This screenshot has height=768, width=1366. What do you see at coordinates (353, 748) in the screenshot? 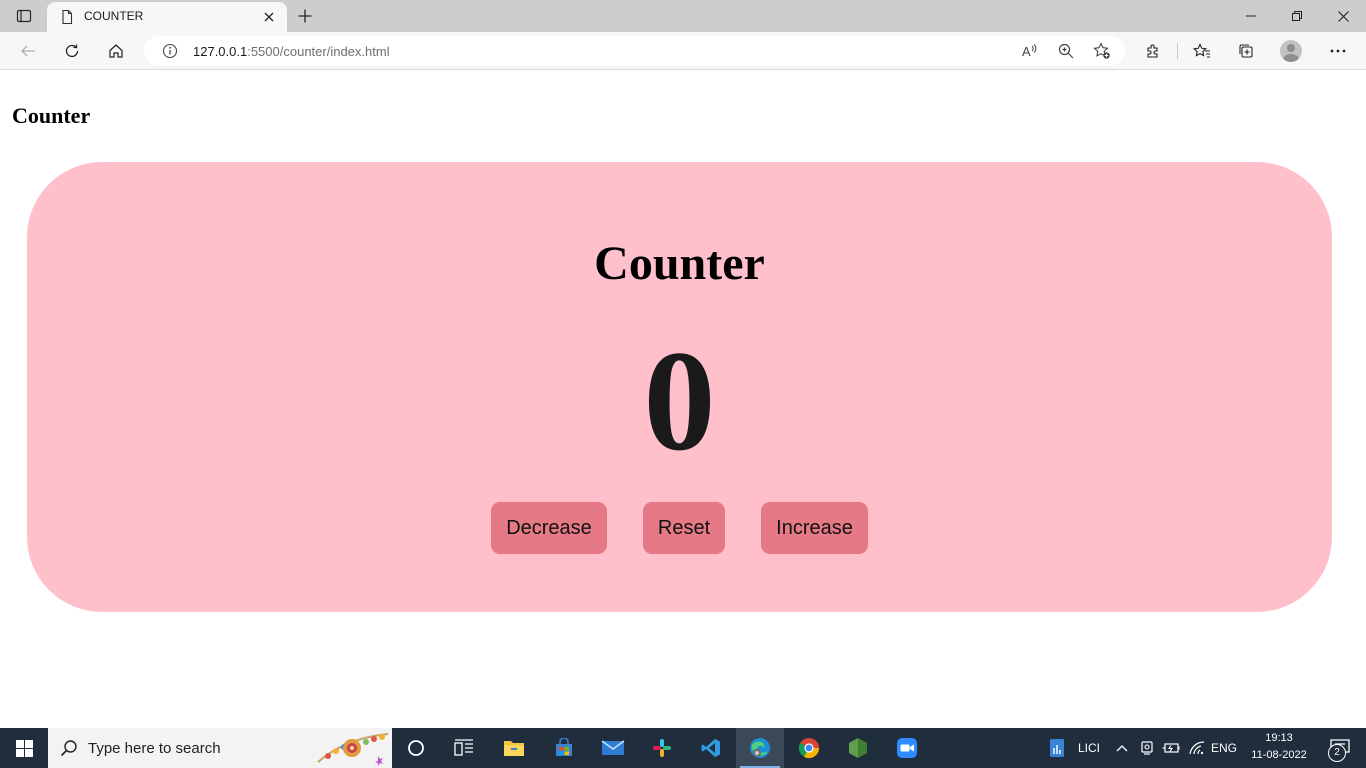
I see `search-highlight-image` at bounding box center [353, 748].